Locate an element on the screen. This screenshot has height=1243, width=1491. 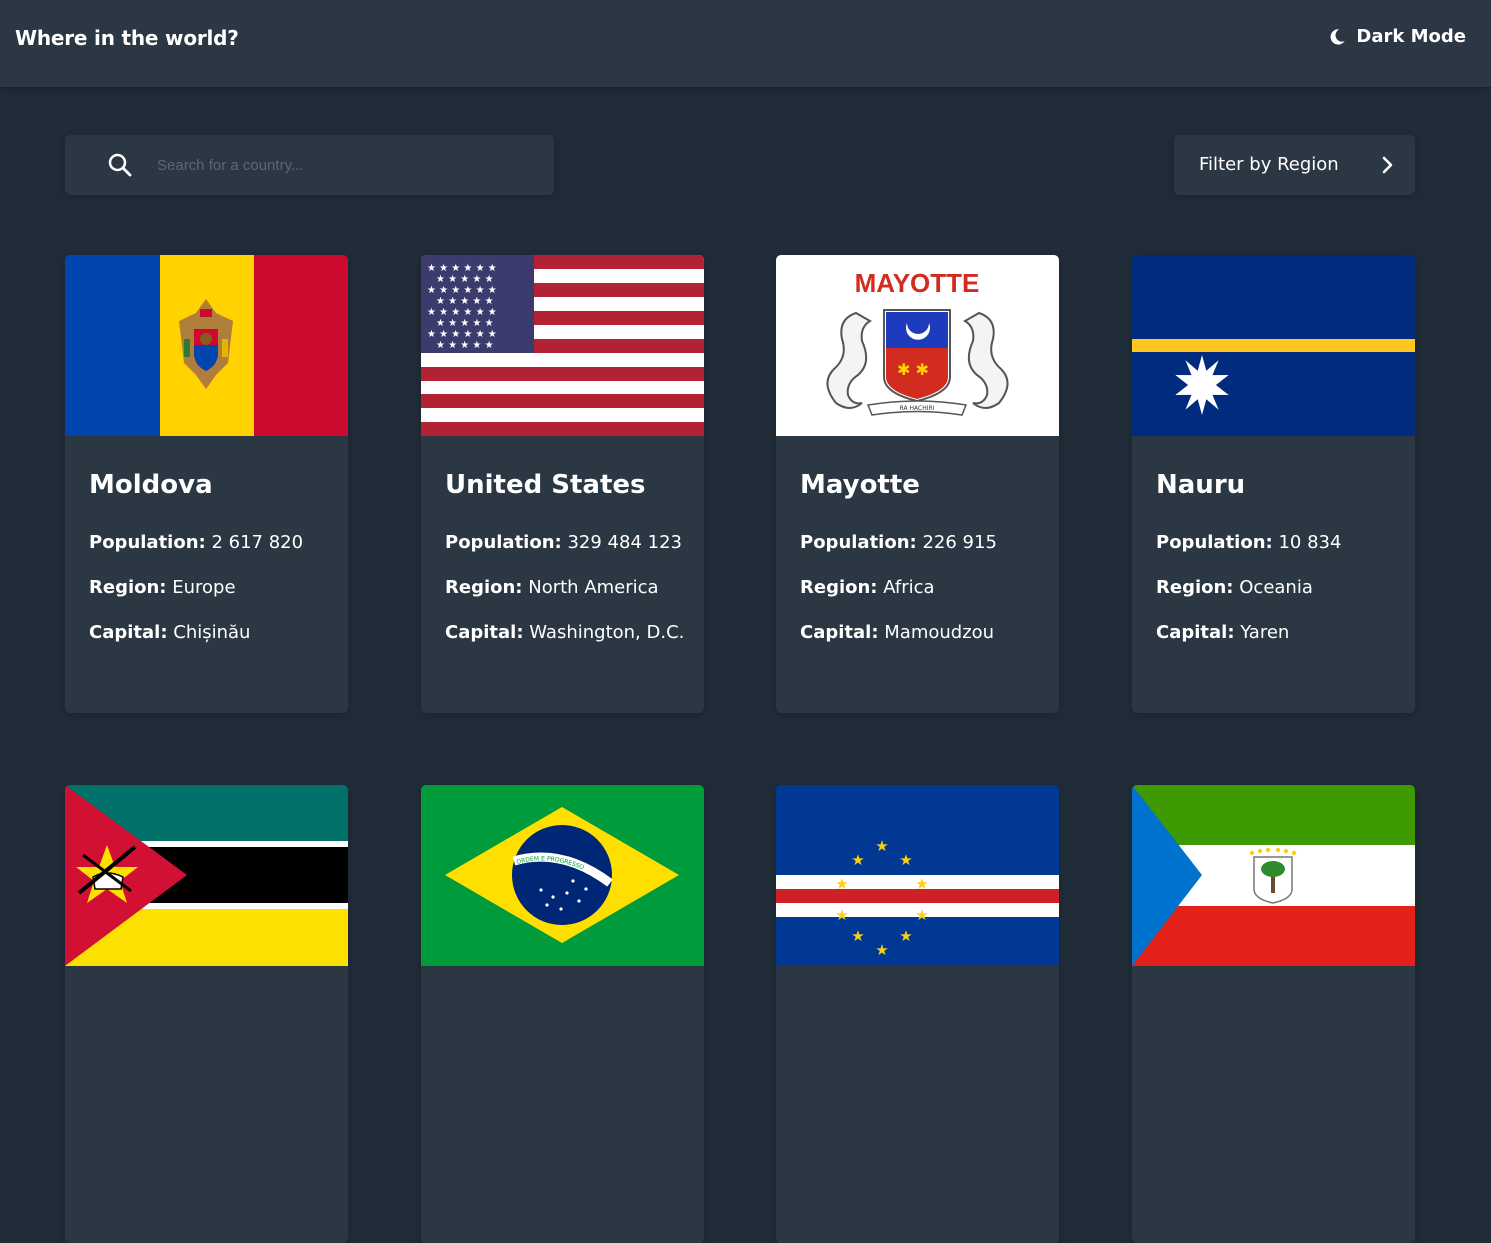
dark-mode-label: Dark Mode is located at coordinates (1411, 36).